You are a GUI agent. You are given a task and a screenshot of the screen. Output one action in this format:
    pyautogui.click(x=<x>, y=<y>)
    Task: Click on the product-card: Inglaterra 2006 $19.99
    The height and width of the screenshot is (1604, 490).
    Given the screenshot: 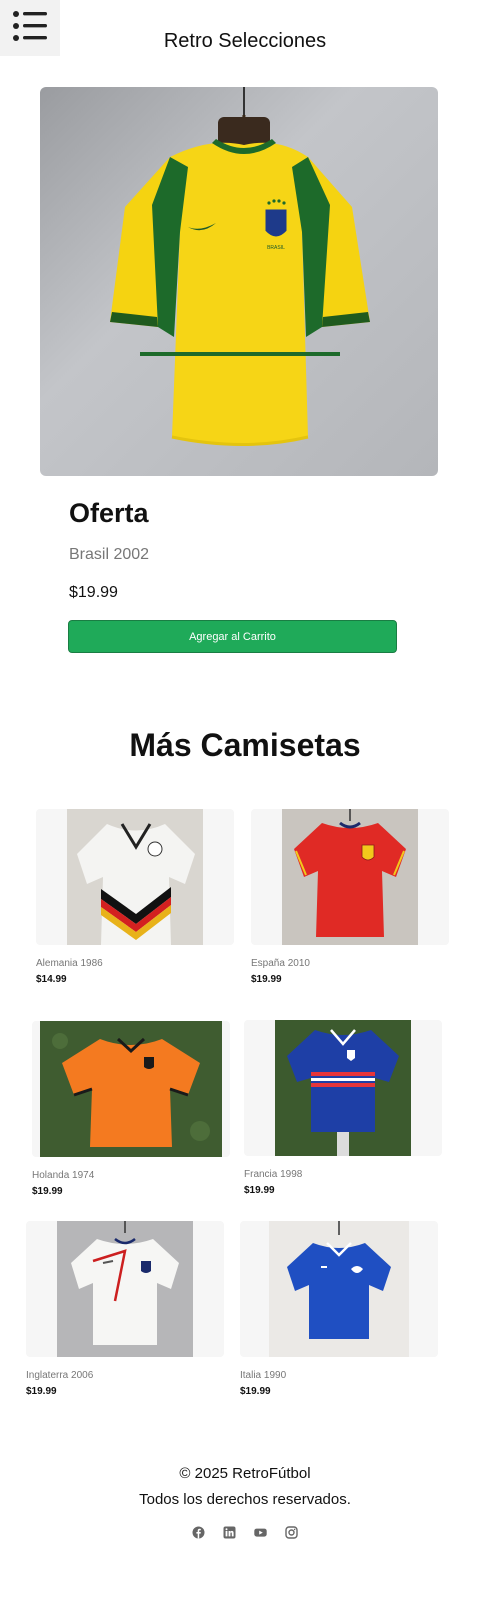 What is the action you would take?
    pyautogui.click(x=125, y=1309)
    